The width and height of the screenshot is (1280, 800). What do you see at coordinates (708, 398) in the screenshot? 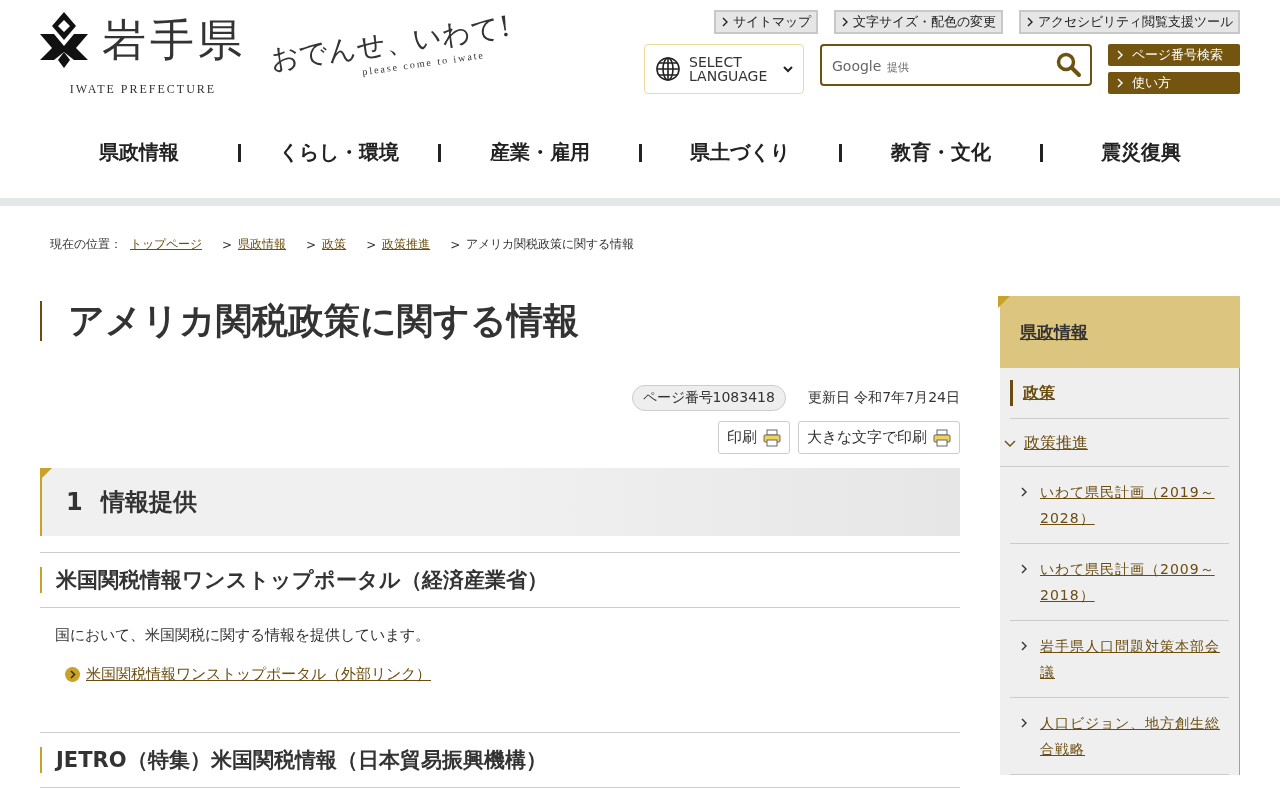
I see `page-number: ページ番号1083418` at bounding box center [708, 398].